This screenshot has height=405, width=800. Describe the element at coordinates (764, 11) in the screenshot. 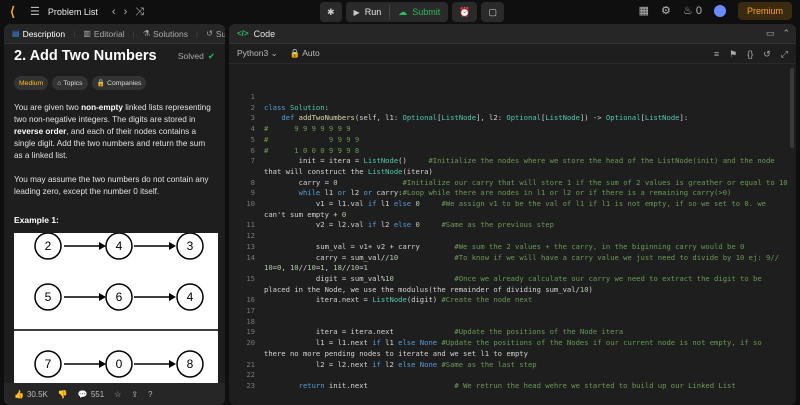

I see `premium-button: Premium` at that location.